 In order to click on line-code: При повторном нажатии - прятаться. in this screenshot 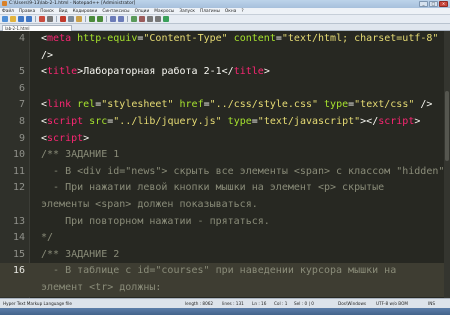, I will do `click(155, 222)`.